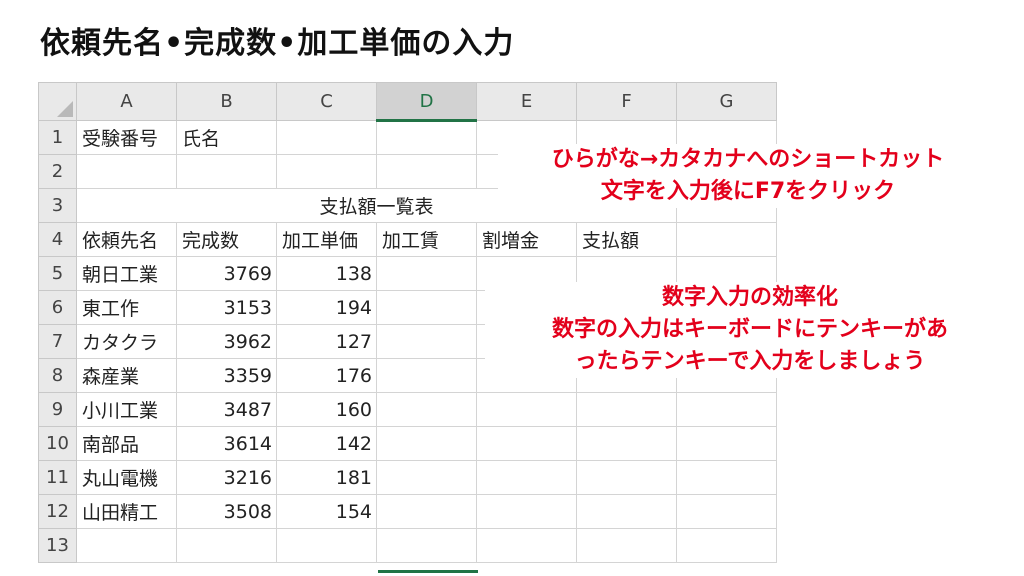 This screenshot has width=1024, height=576. Describe the element at coordinates (426, 341) in the screenshot. I see `cell-d7` at that location.